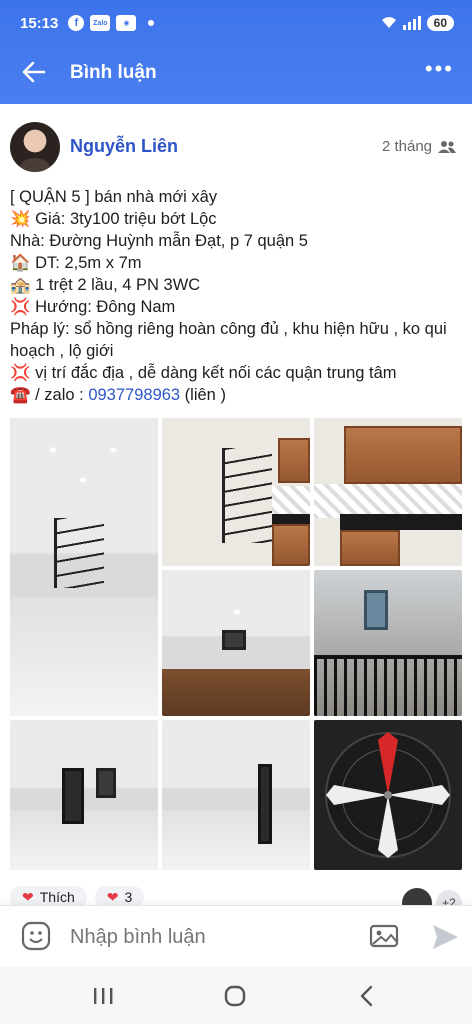 Image resolution: width=472 pixels, height=1024 pixels. I want to click on comment-input, so click(210, 937).